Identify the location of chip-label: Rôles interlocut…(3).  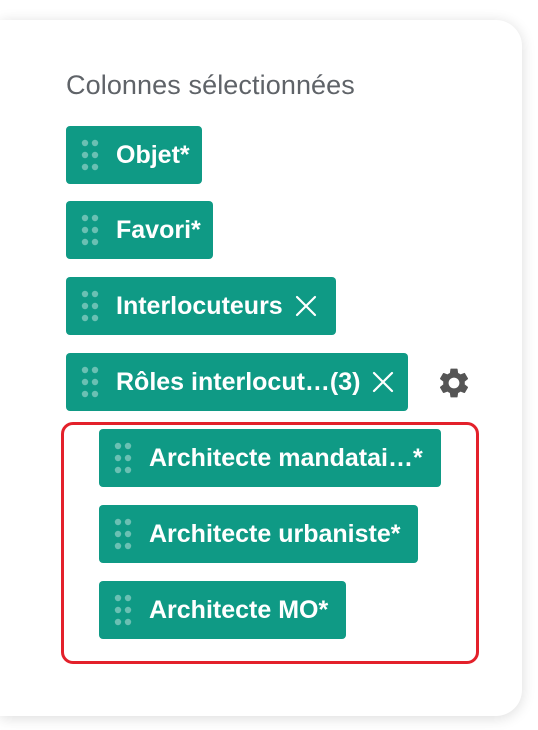
(238, 381).